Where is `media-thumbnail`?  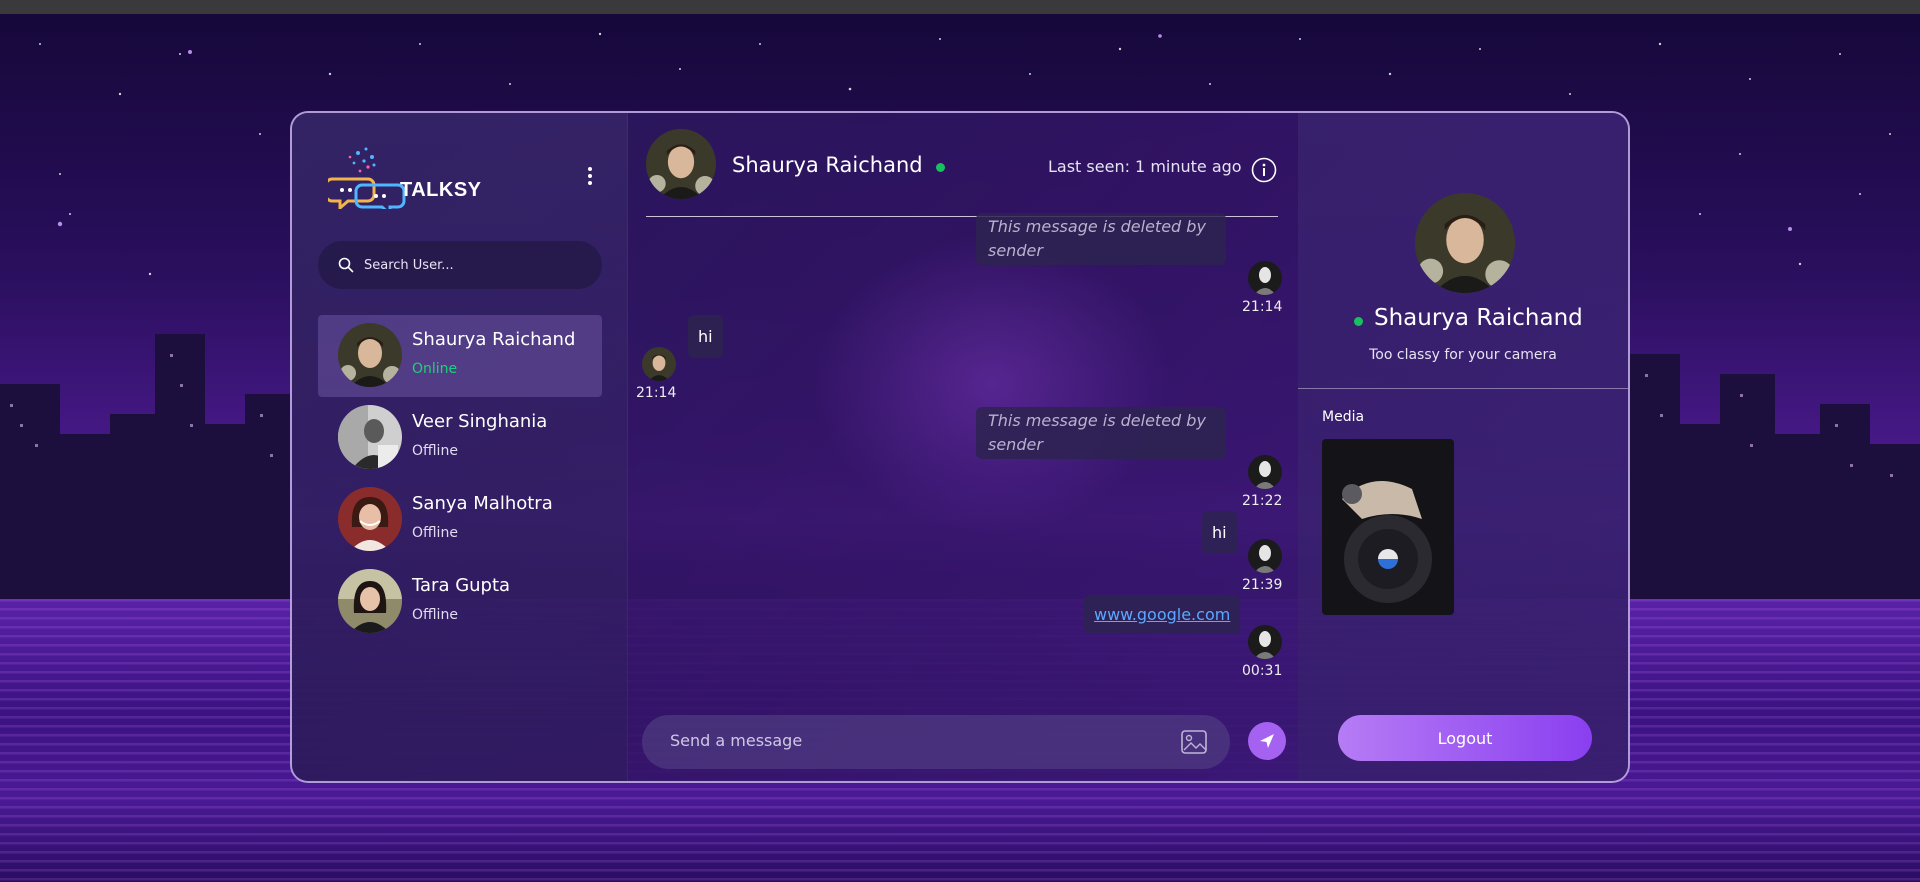 media-thumbnail is located at coordinates (1388, 527).